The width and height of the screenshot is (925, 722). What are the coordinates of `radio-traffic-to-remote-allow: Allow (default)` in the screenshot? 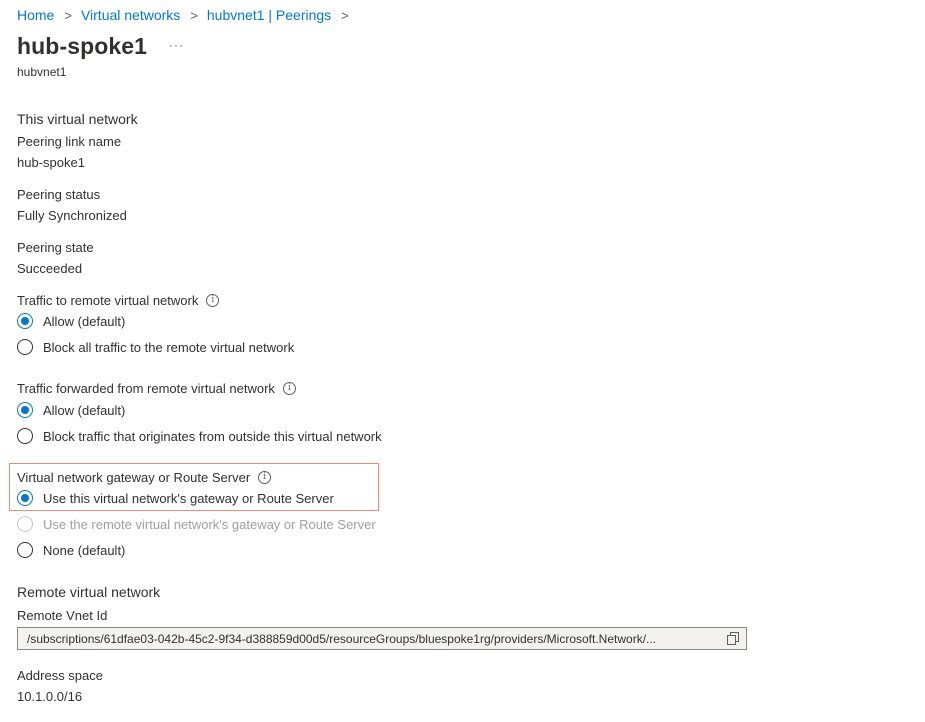 It's located at (71, 321).